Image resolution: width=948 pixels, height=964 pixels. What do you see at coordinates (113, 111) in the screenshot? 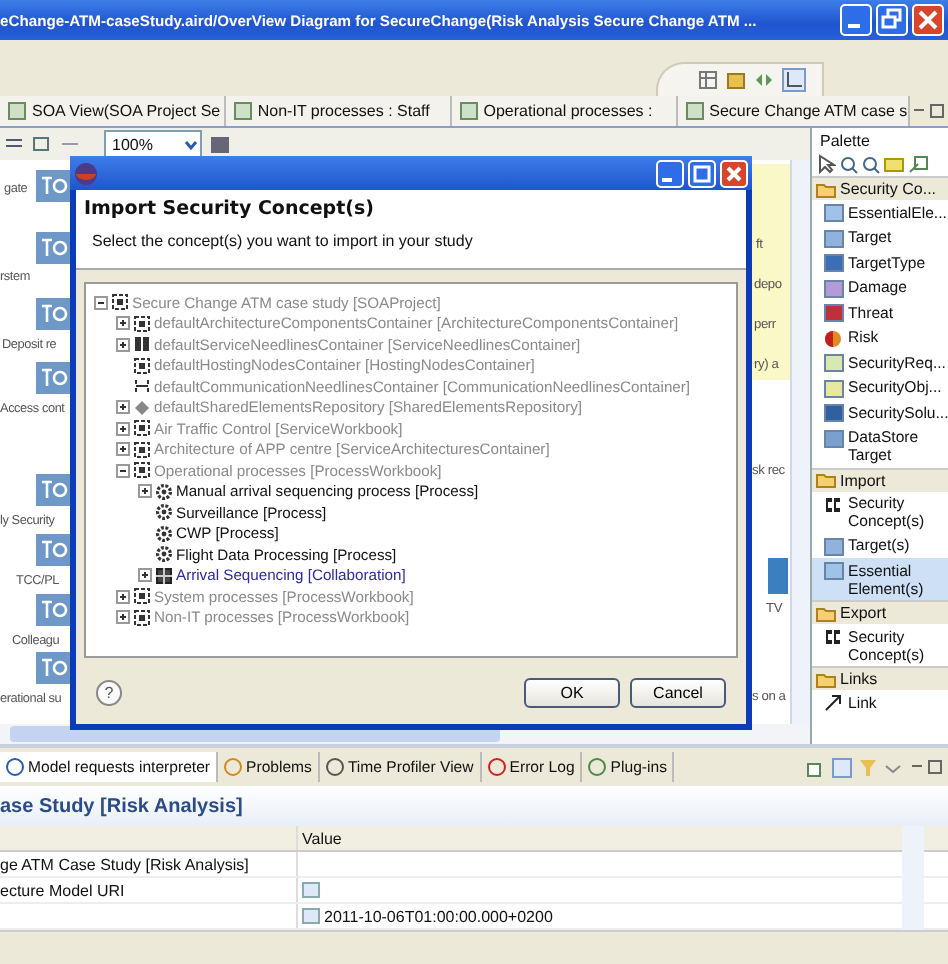
I see `editor-tab: SOA View(SOA Project Se` at bounding box center [113, 111].